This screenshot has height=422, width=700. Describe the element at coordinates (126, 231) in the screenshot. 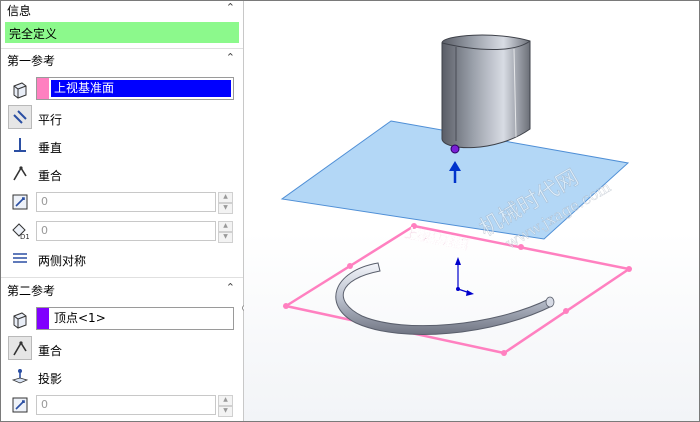

I see `angle-input: 0` at that location.